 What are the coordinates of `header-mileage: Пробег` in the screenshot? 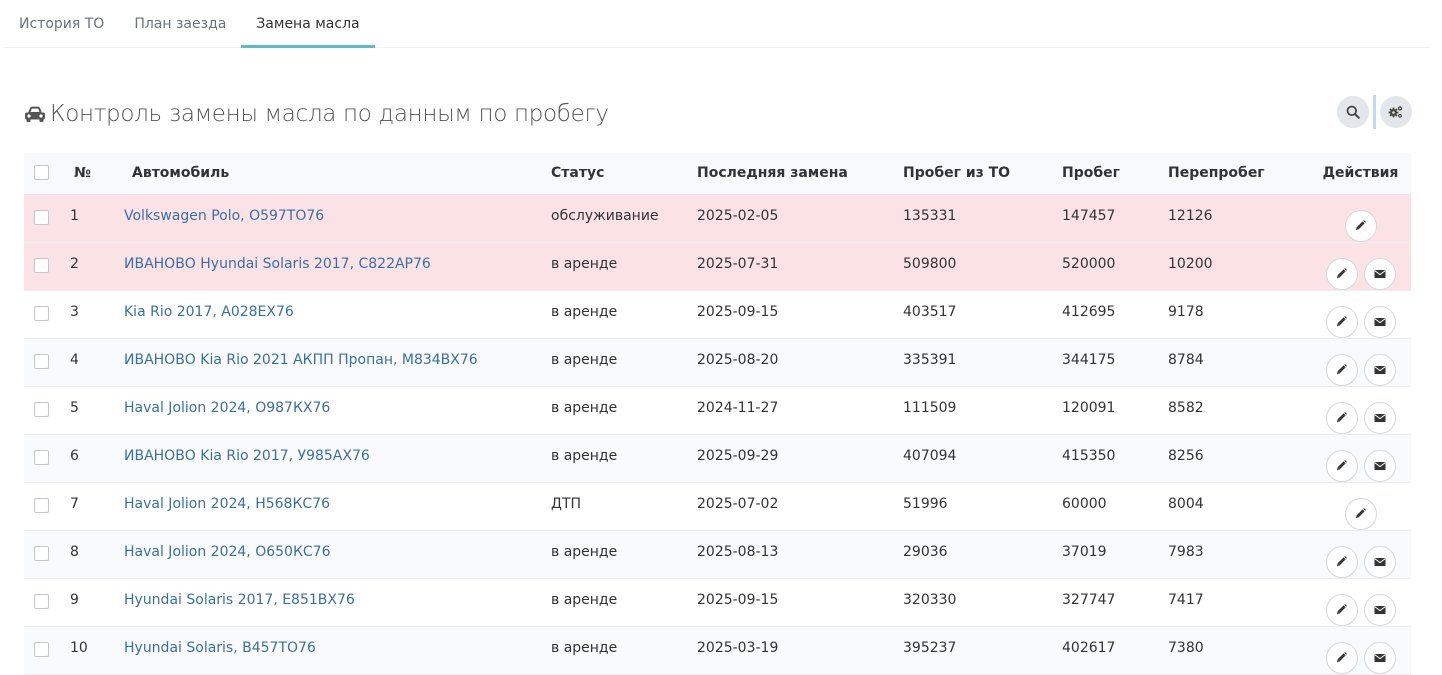 It's located at (1115, 173).